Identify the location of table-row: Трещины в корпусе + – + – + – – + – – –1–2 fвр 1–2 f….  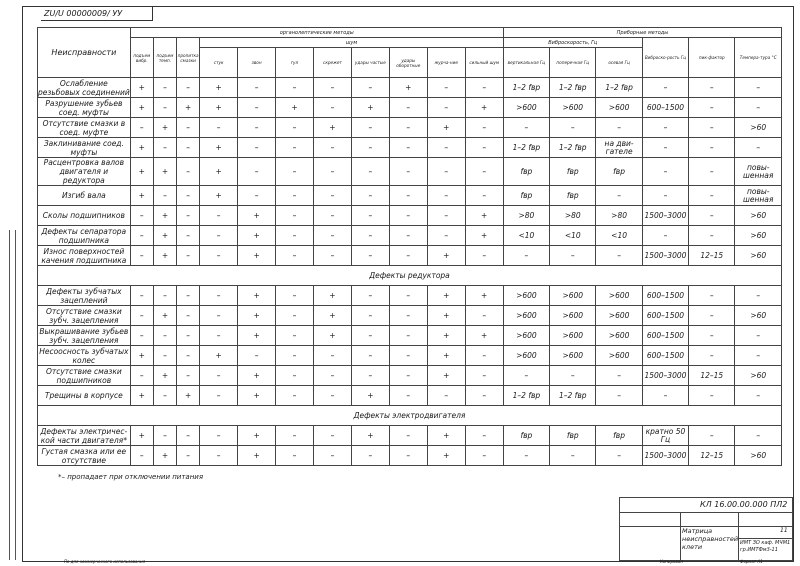
(409, 395).